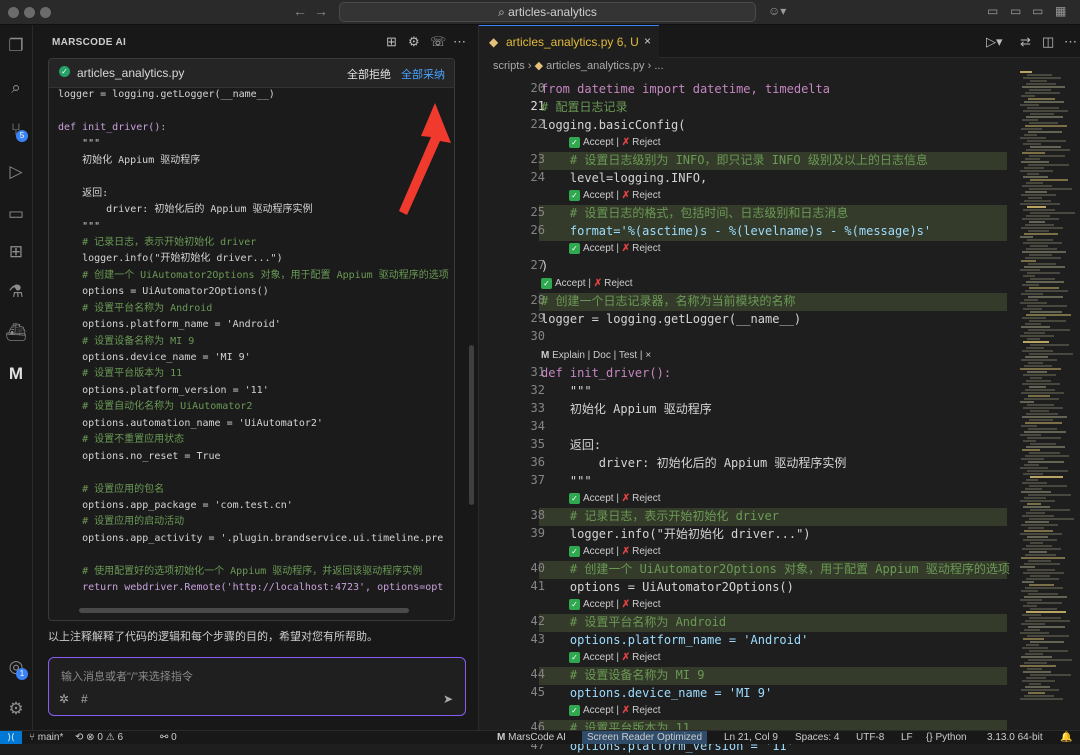 This screenshot has height=755, width=1080. What do you see at coordinates (1066, 737) in the screenshot?
I see `notifications-icon: 🔔` at bounding box center [1066, 737].